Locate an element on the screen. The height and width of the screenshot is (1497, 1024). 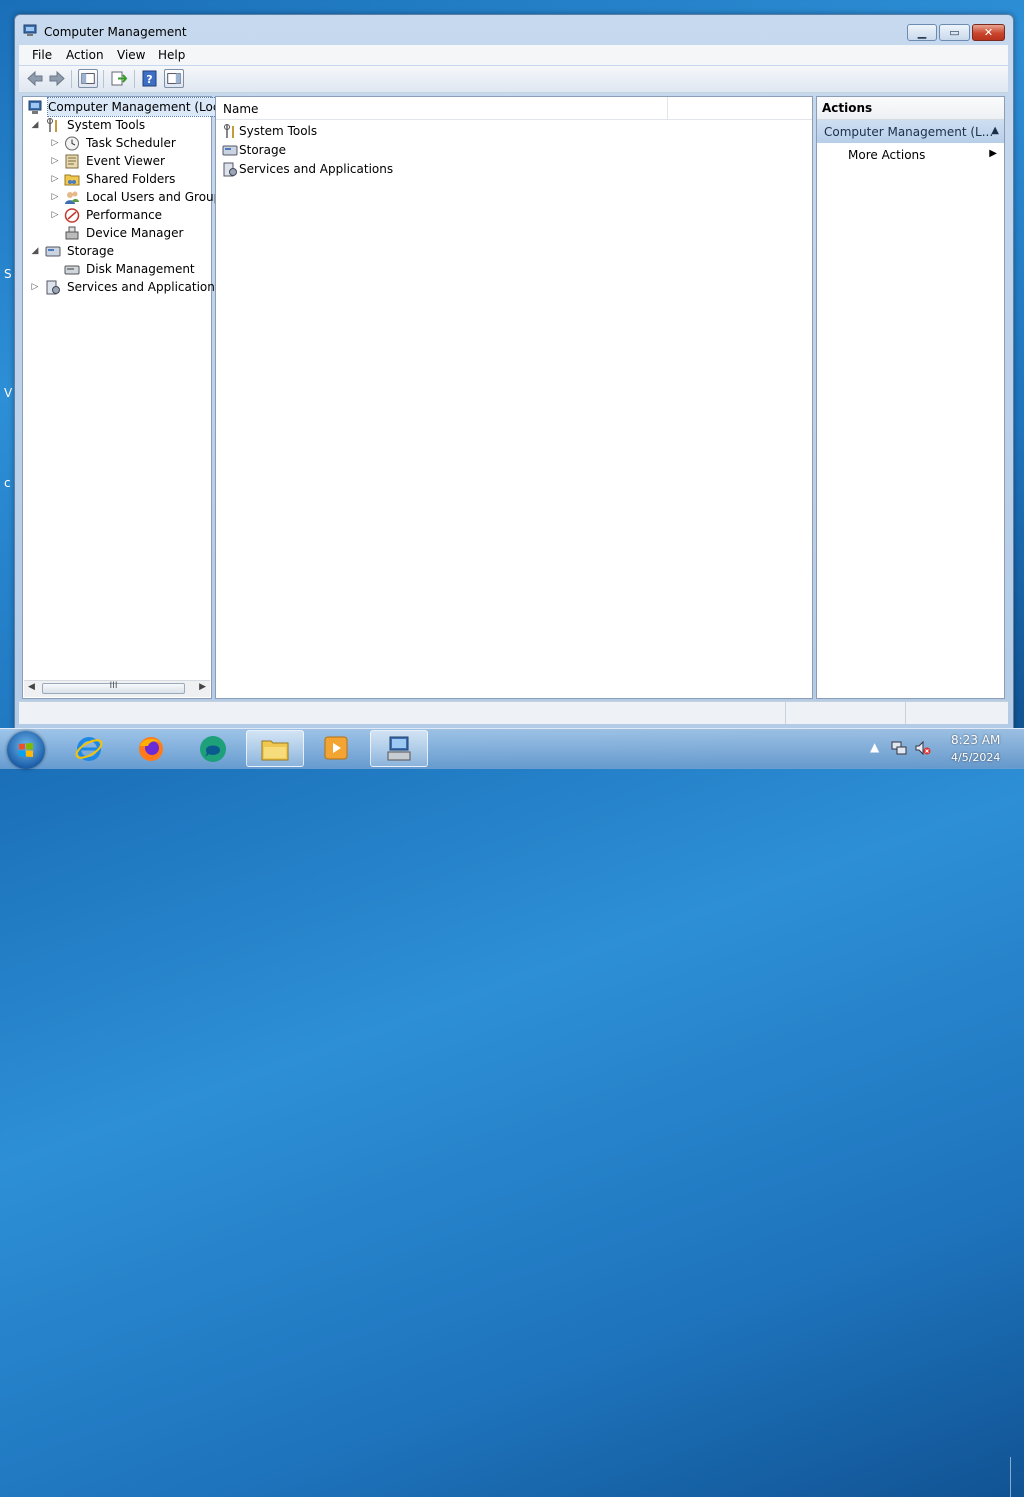
title-bar: Computer Management ▁ ▭ ✕ is located at coordinates (514, 30).